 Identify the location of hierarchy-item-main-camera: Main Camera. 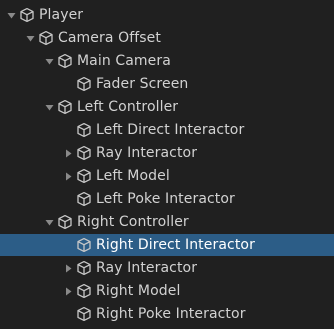
(167, 61).